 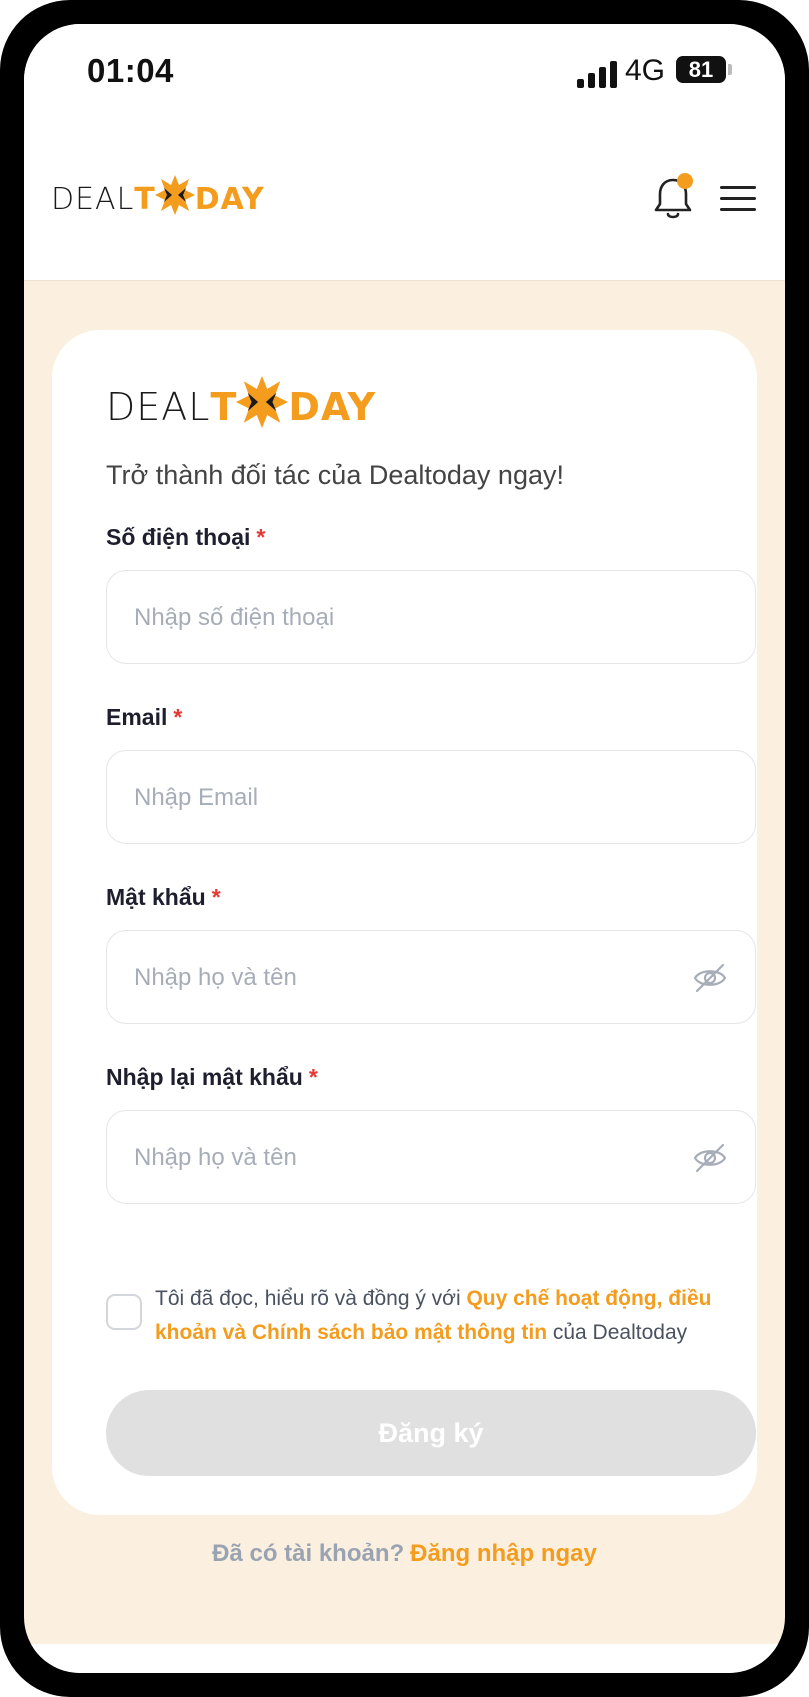 I want to click on header-logo: DEAL T DAY, so click(x=158, y=199).